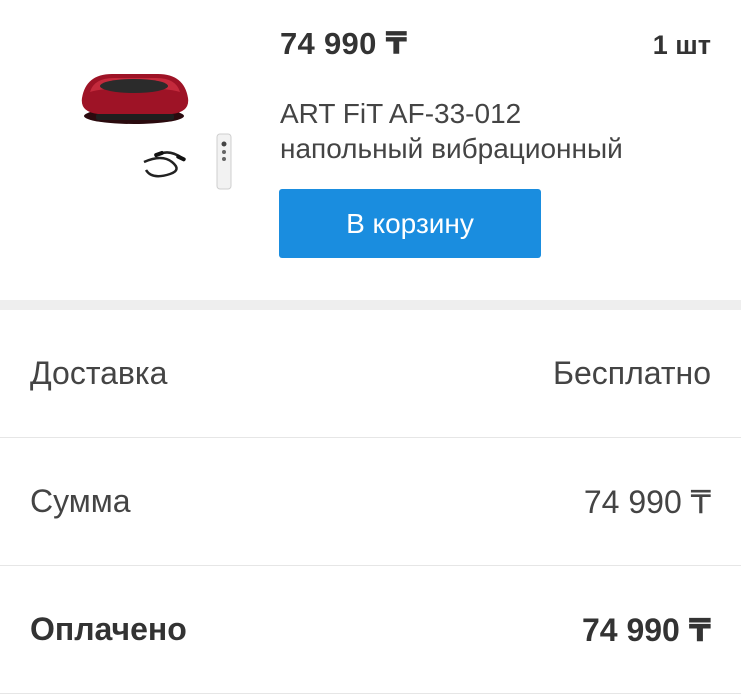 Image resolution: width=741 pixels, height=700 pixels. I want to click on delivery-label: Доставка, so click(99, 373).